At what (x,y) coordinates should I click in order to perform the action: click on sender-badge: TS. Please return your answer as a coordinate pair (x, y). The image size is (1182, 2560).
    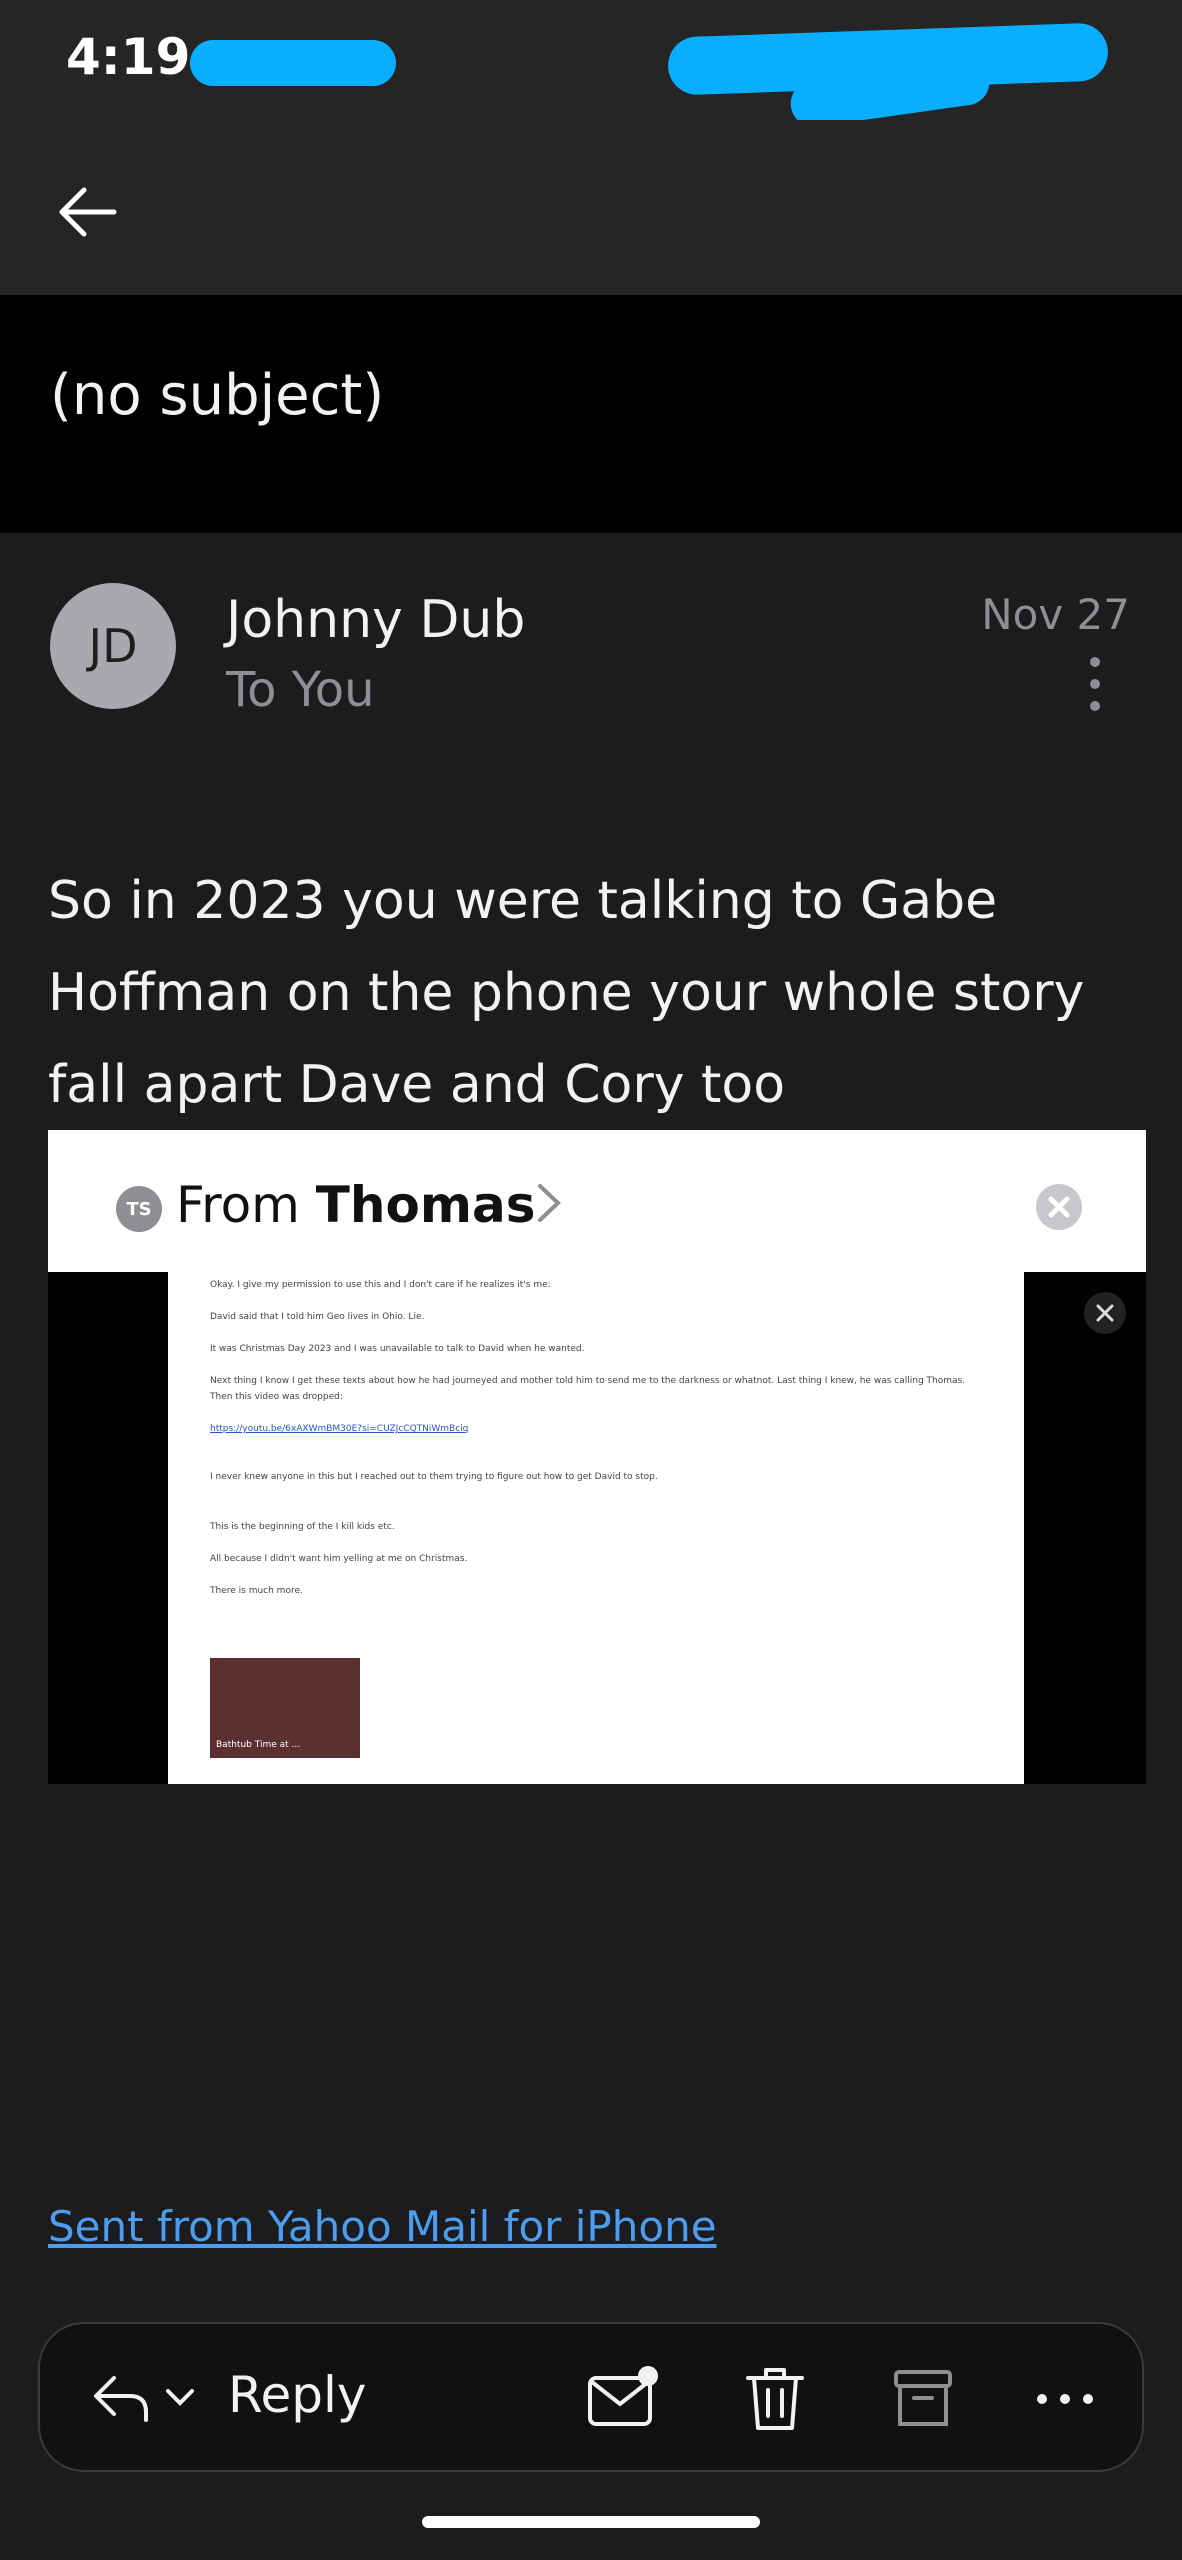
    Looking at the image, I should click on (139, 1209).